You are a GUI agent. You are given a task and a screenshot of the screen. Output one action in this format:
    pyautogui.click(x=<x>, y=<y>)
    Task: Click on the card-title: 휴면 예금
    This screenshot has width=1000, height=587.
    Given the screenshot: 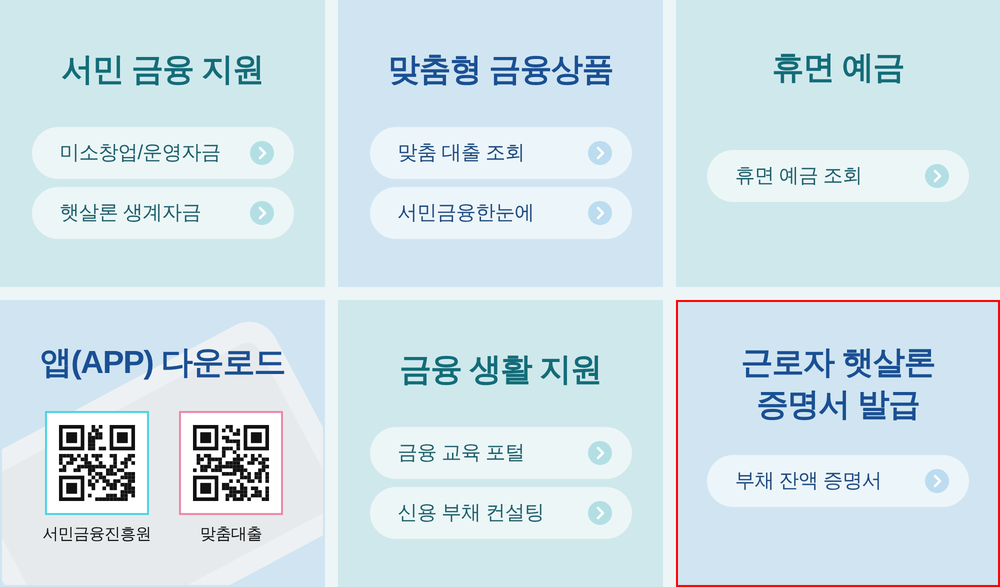 What is the action you would take?
    pyautogui.click(x=838, y=67)
    